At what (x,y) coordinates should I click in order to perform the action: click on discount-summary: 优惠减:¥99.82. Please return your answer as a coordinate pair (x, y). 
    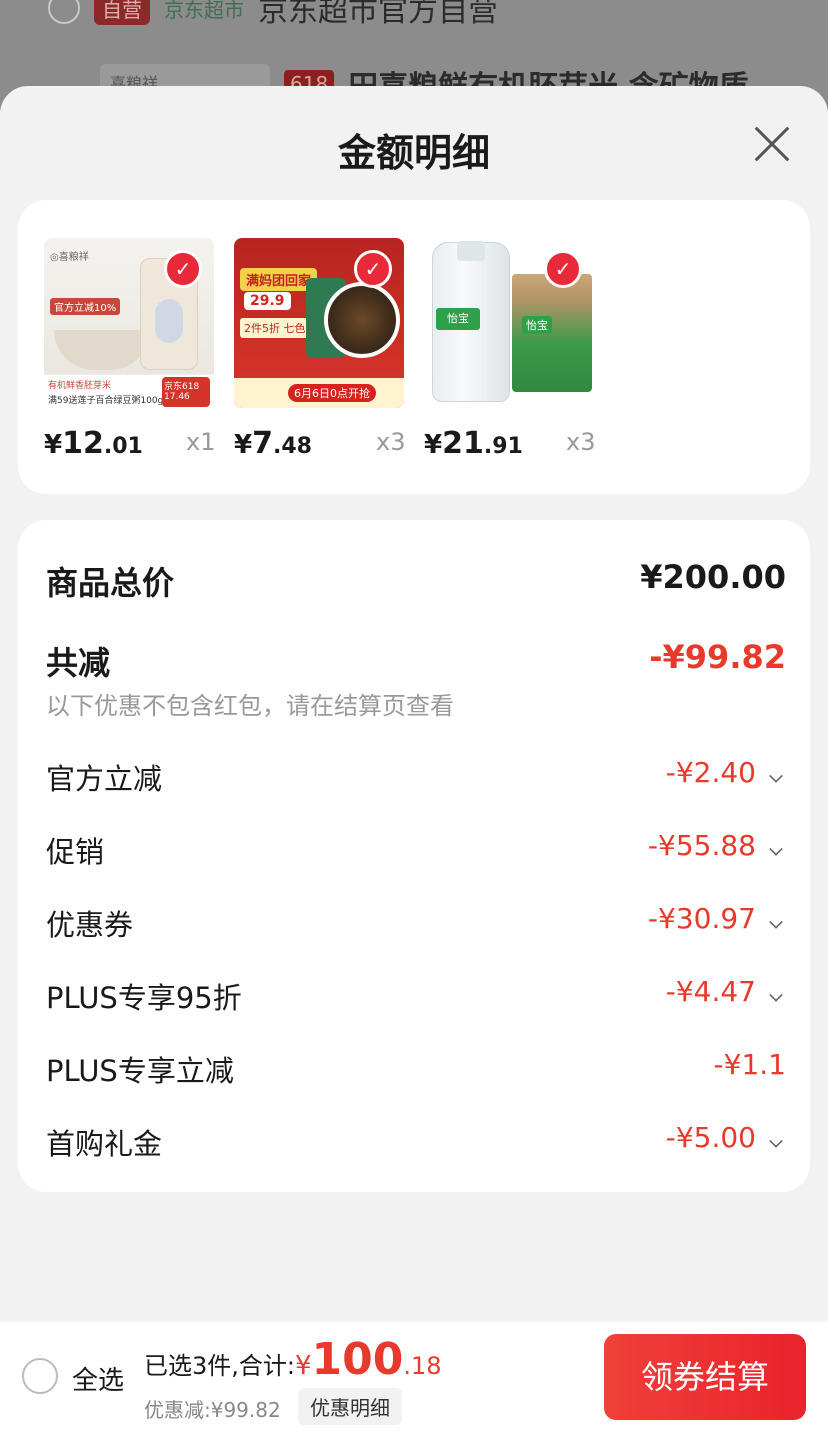
    Looking at the image, I should click on (212, 1410).